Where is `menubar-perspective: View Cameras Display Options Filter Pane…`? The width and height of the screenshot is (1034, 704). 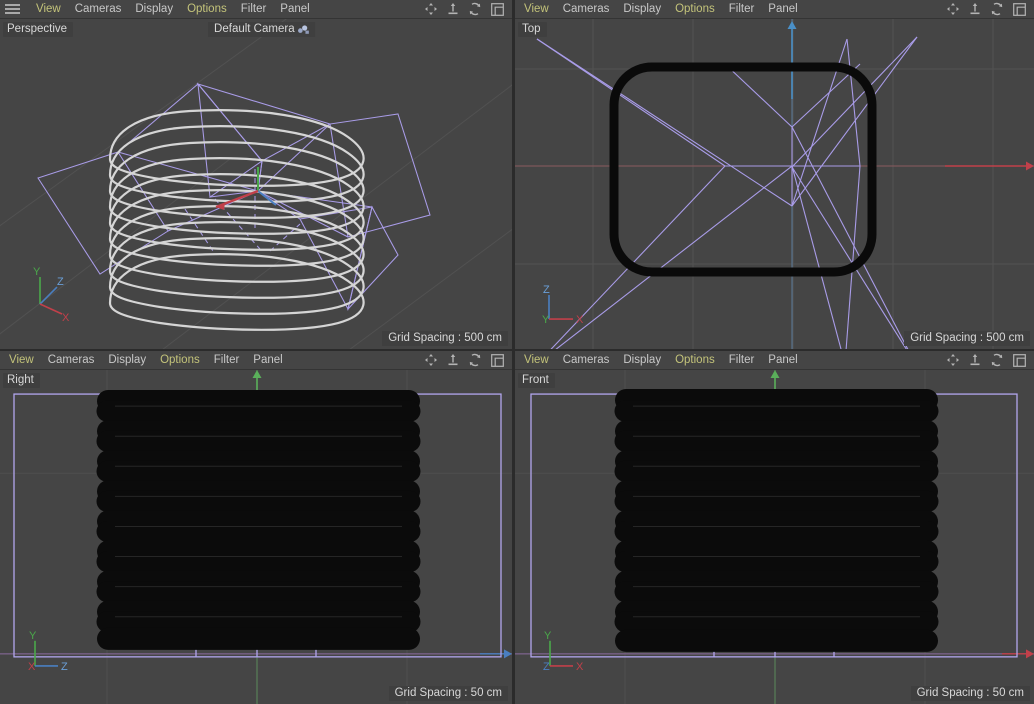
menubar-perspective: View Cameras Display Options Filter Pane… is located at coordinates (256, 9).